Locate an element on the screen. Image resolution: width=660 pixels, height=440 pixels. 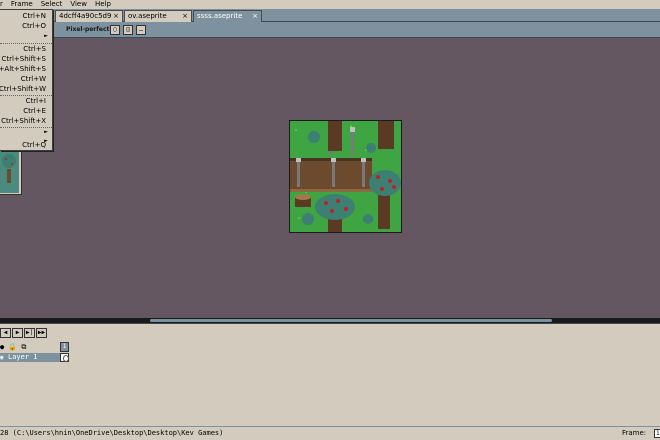
playback-controls: ◀ ▶ ▶| ▶▶ is located at coordinates (24, 333).